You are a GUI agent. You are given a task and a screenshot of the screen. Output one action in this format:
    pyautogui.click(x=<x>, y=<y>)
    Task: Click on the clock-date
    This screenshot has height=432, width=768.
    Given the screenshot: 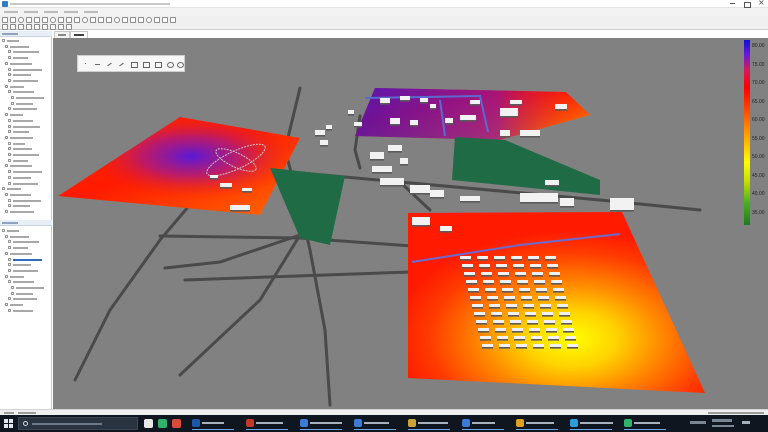 What is the action you would take?
    pyautogui.click(x=723, y=426)
    